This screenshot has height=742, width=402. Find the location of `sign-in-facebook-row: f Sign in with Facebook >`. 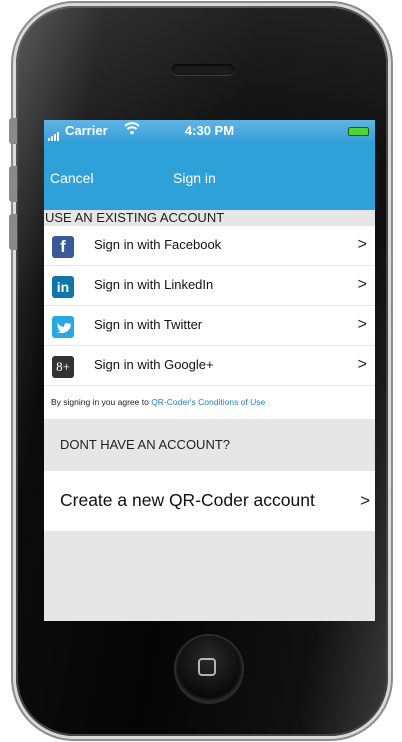

sign-in-facebook-row: f Sign in with Facebook > is located at coordinates (209, 246).